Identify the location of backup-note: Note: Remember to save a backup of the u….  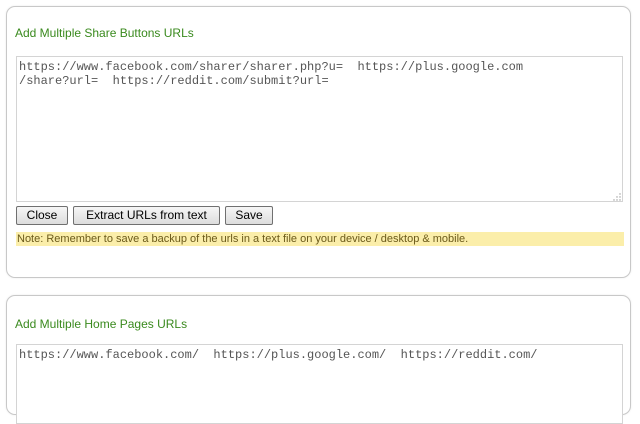
(320, 239).